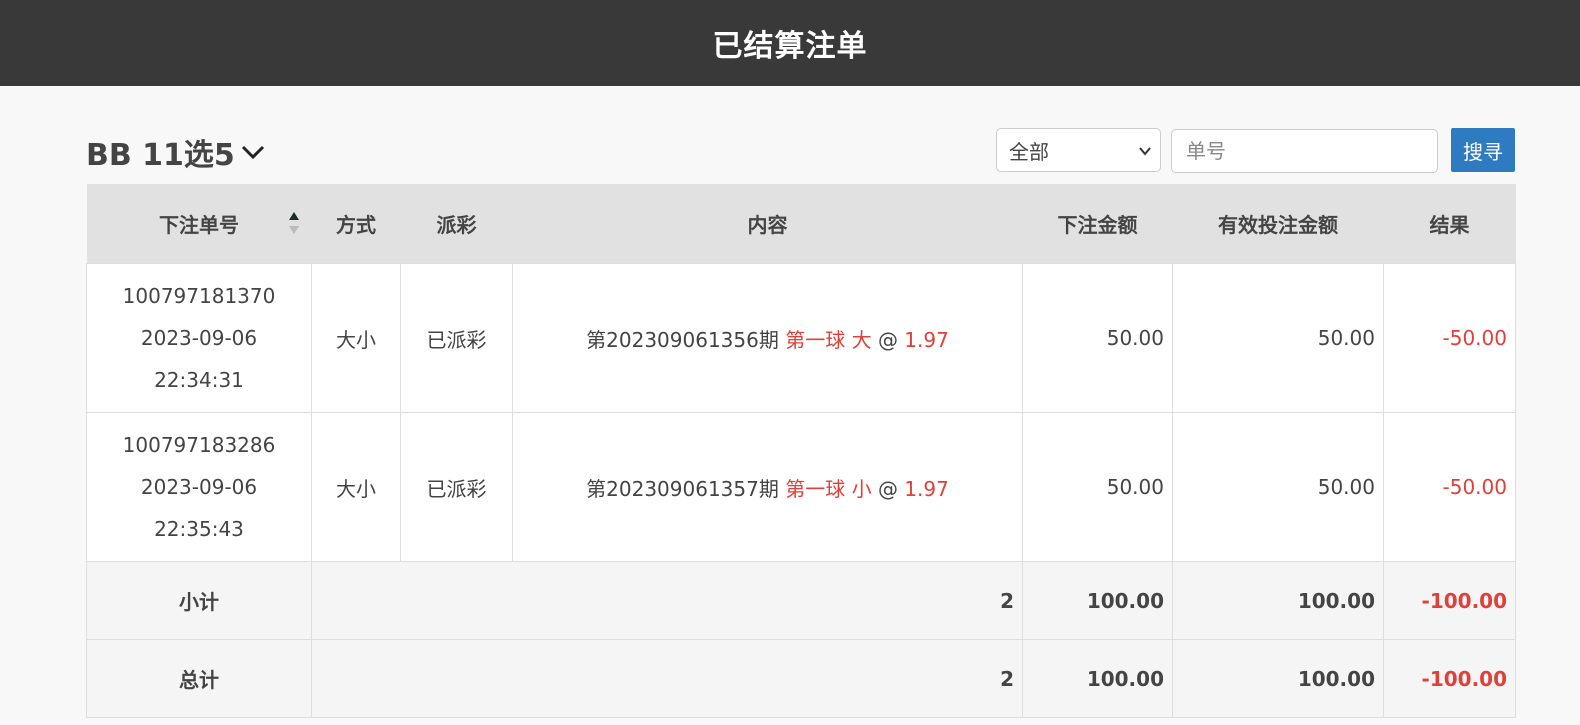 The width and height of the screenshot is (1580, 725). Describe the element at coordinates (456, 224) in the screenshot. I see `column-header-payout: 派彩` at that location.